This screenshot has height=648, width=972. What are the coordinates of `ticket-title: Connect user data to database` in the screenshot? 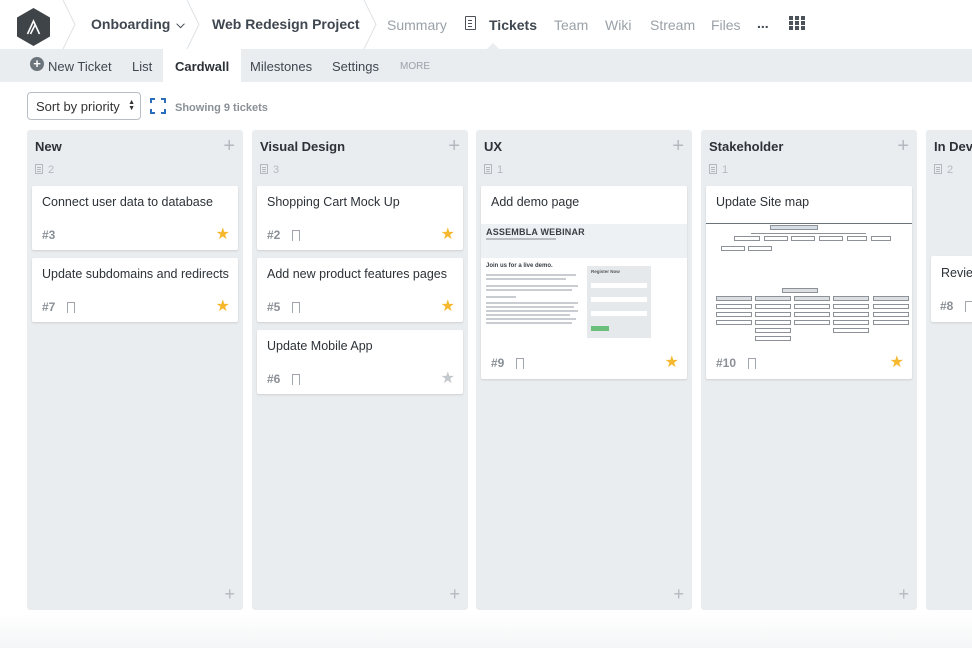 It's located at (127, 202).